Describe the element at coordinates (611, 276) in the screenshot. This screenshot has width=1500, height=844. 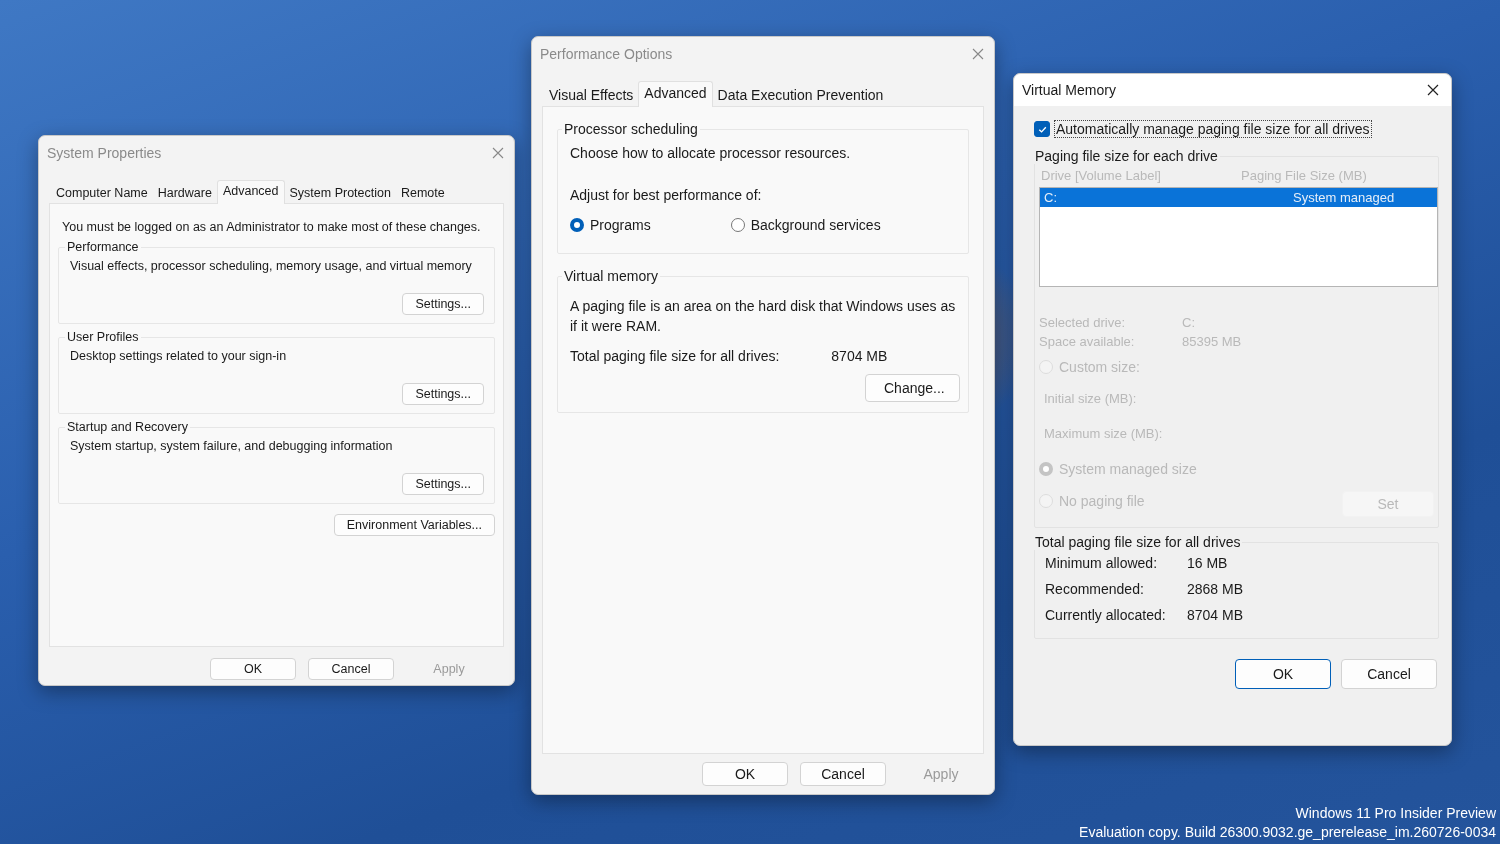
I see `group-title: Virtual memory` at that location.